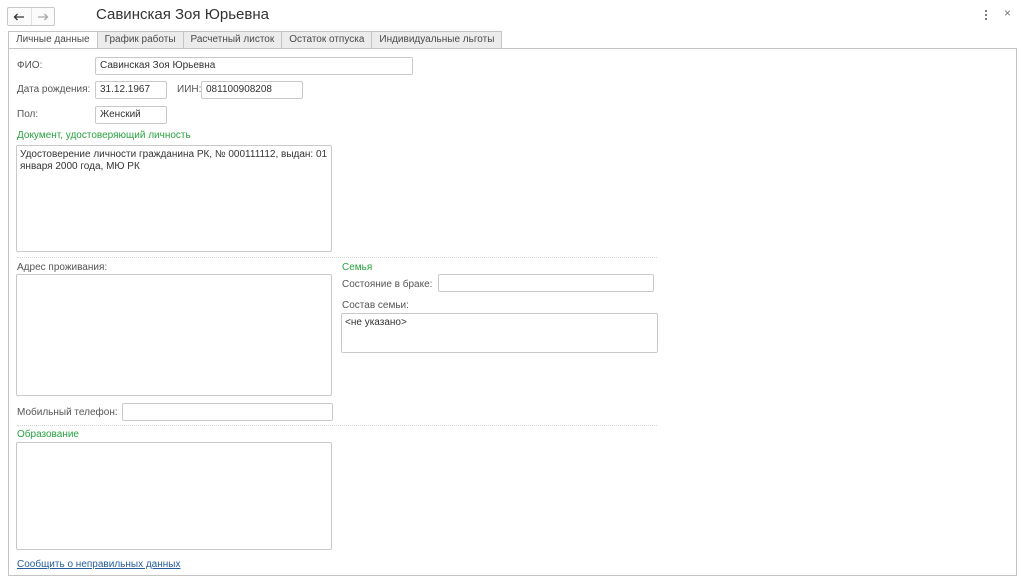 This screenshot has width=1024, height=582. Describe the element at coordinates (437, 40) in the screenshot. I see `tab-individual-benefits: Индивидуальные льготы` at that location.